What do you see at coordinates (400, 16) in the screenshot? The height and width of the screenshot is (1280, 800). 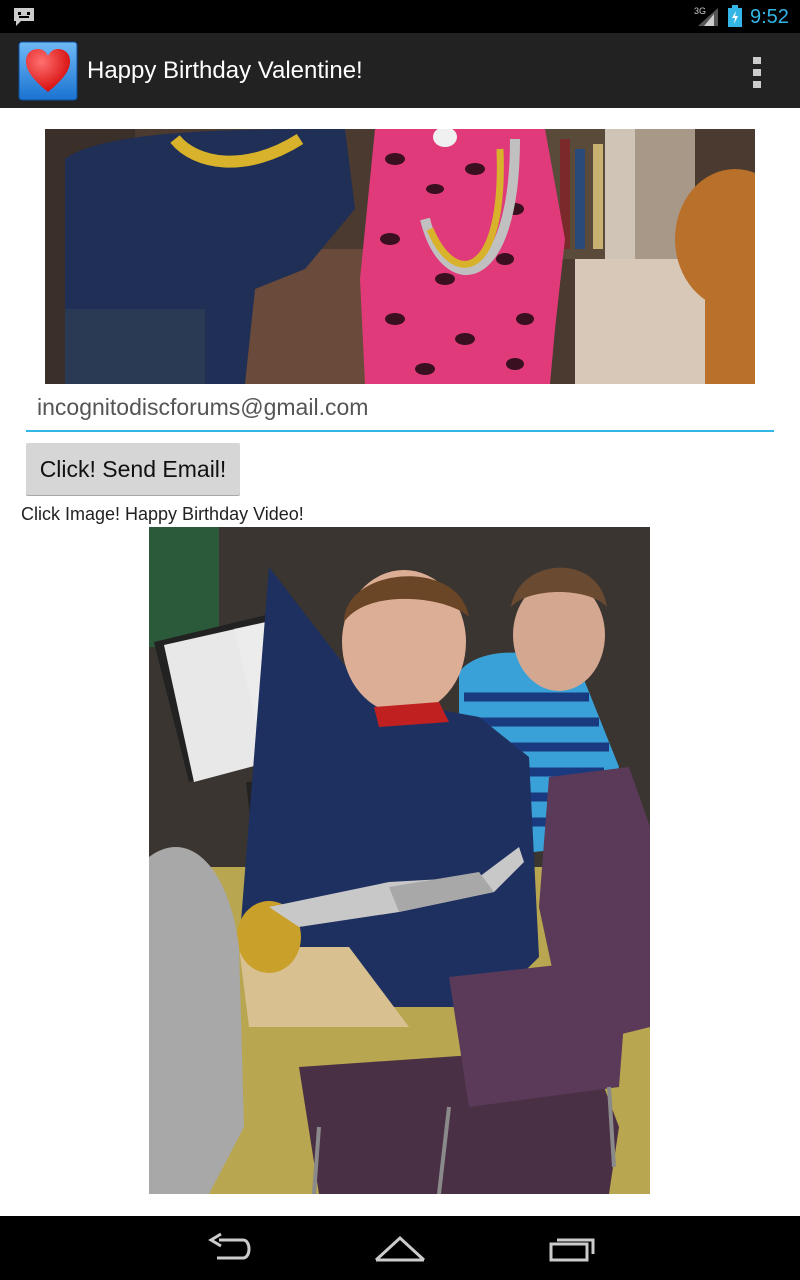 I see `status-bar: 3G 9:52` at bounding box center [400, 16].